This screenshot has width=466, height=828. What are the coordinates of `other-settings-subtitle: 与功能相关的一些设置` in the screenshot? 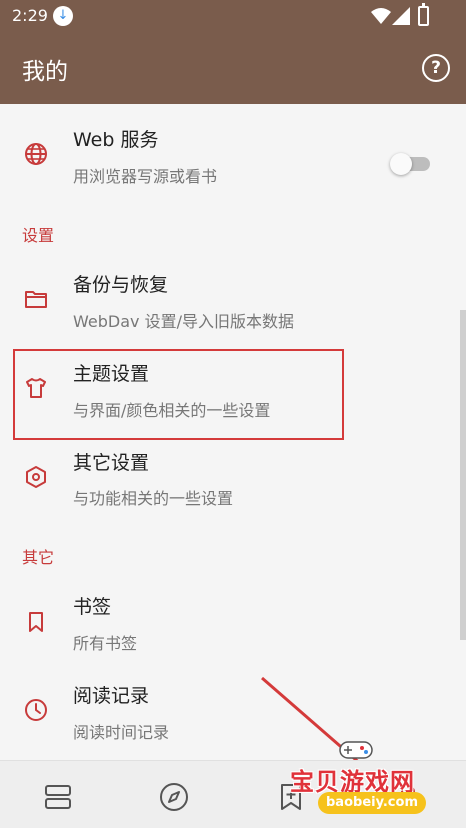 It's located at (153, 498).